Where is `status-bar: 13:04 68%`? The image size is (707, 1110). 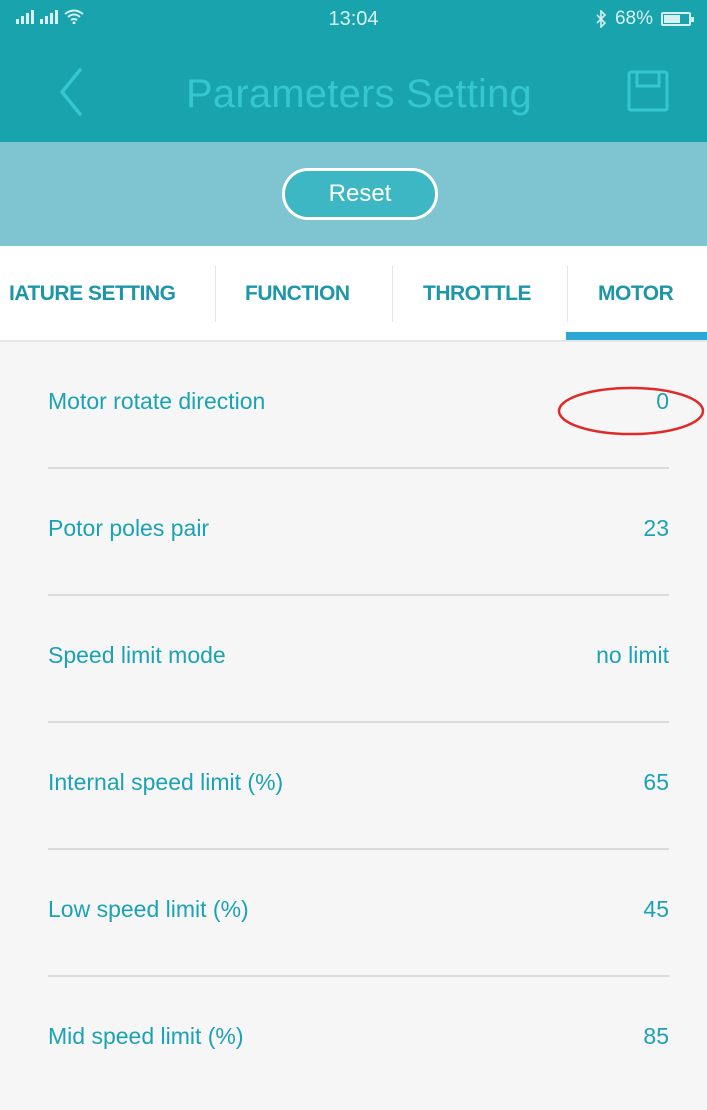 status-bar: 13:04 68% is located at coordinates (353, 20).